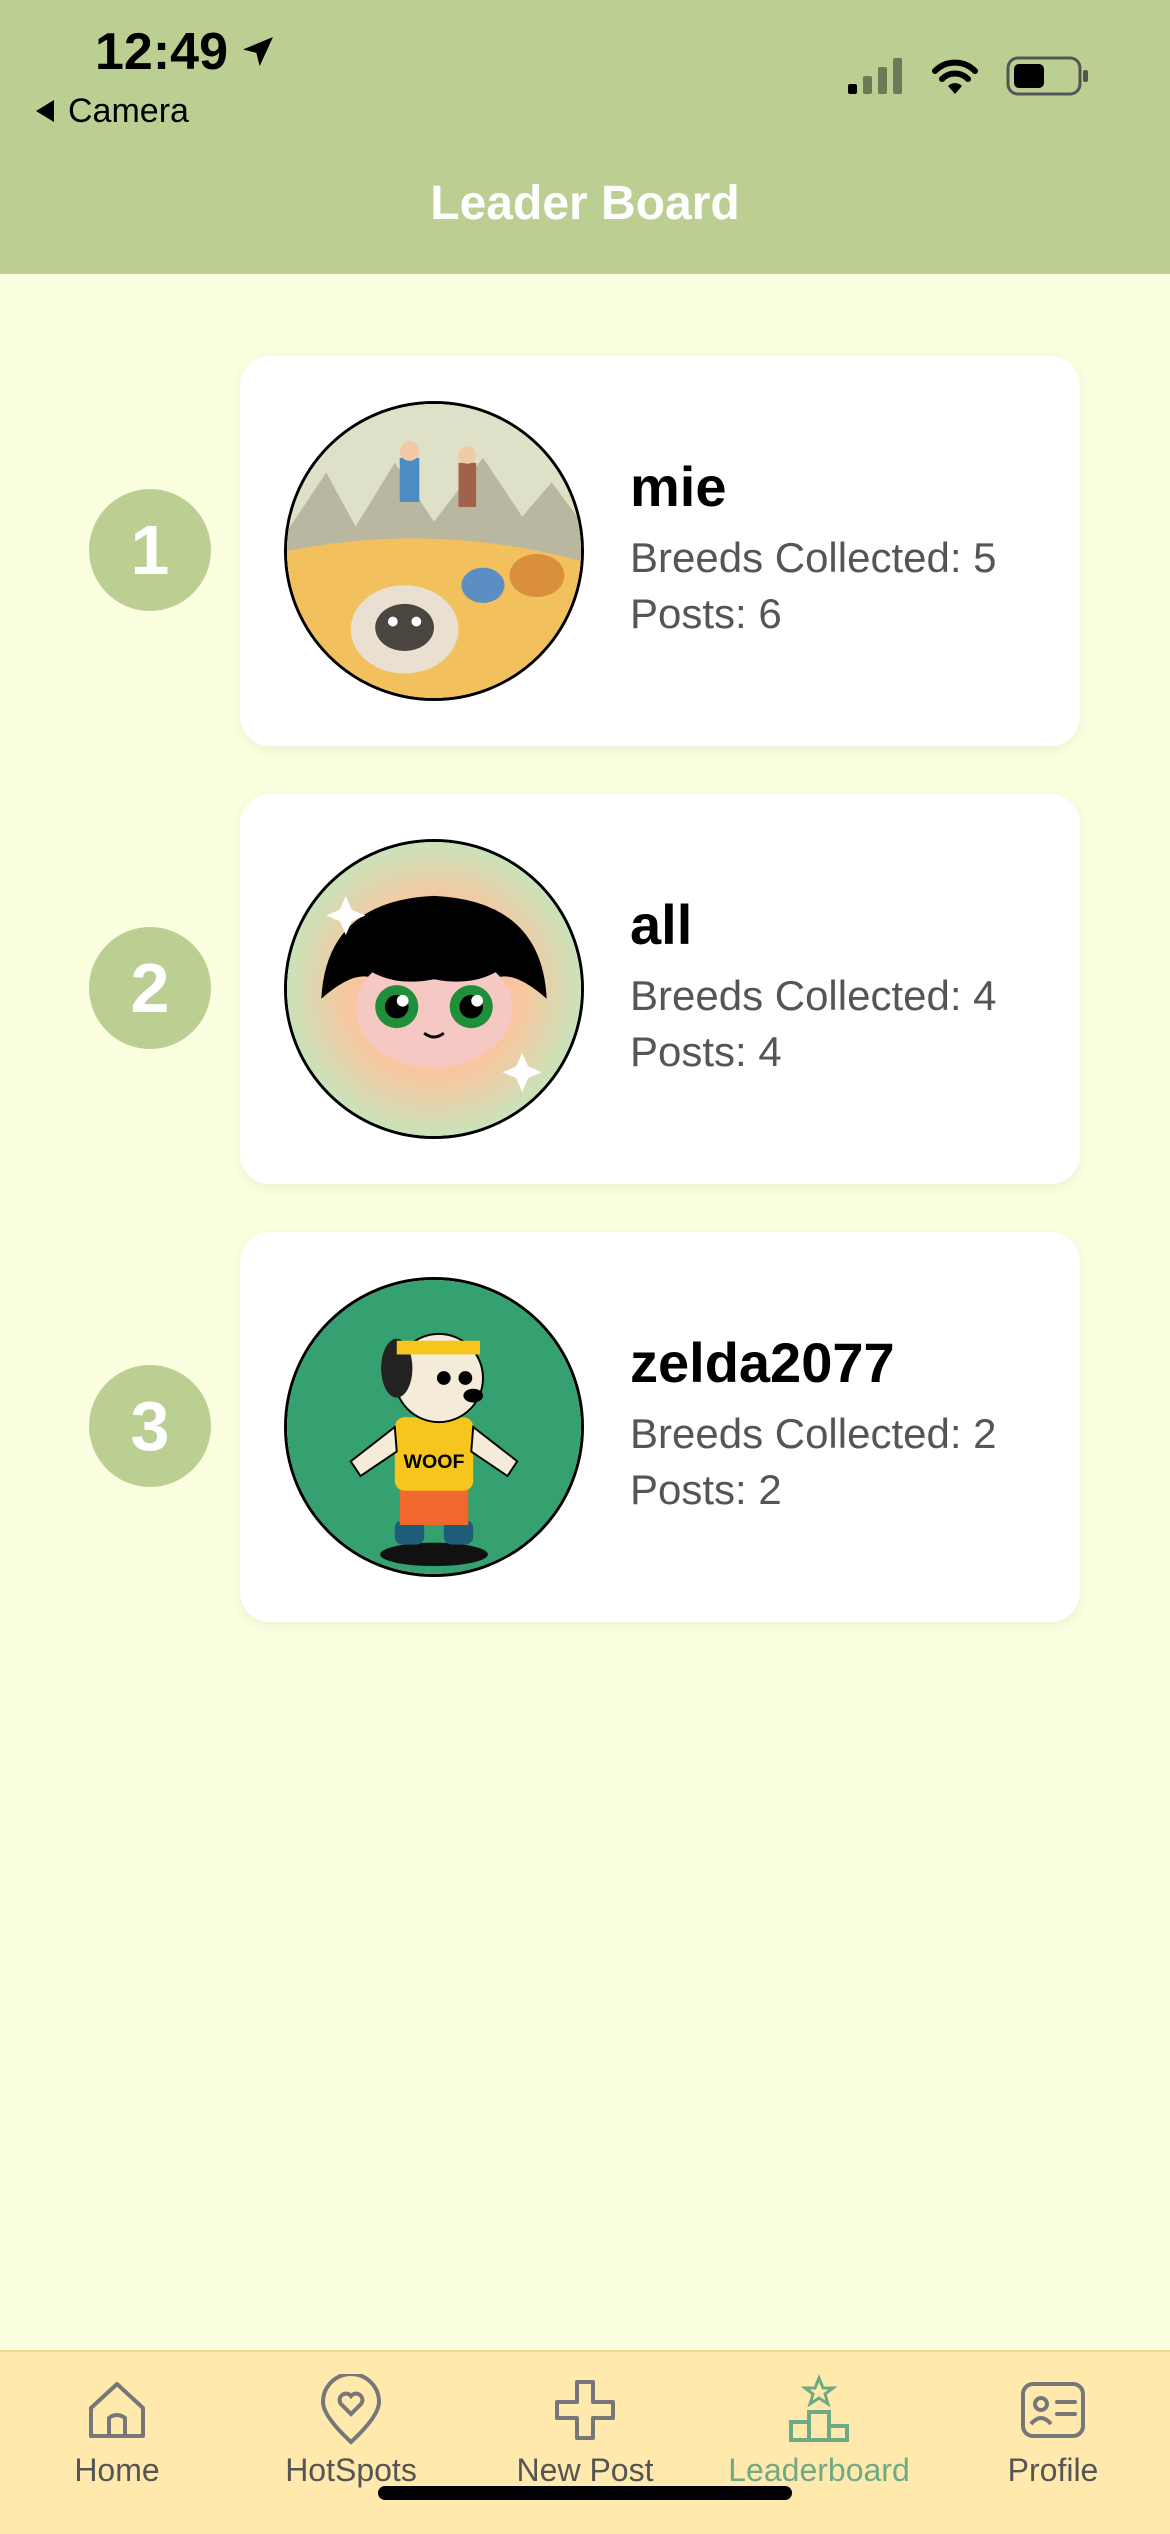 Image resolution: width=1170 pixels, height=2534 pixels. What do you see at coordinates (150, 988) in the screenshot?
I see `rank-badge: 2` at bounding box center [150, 988].